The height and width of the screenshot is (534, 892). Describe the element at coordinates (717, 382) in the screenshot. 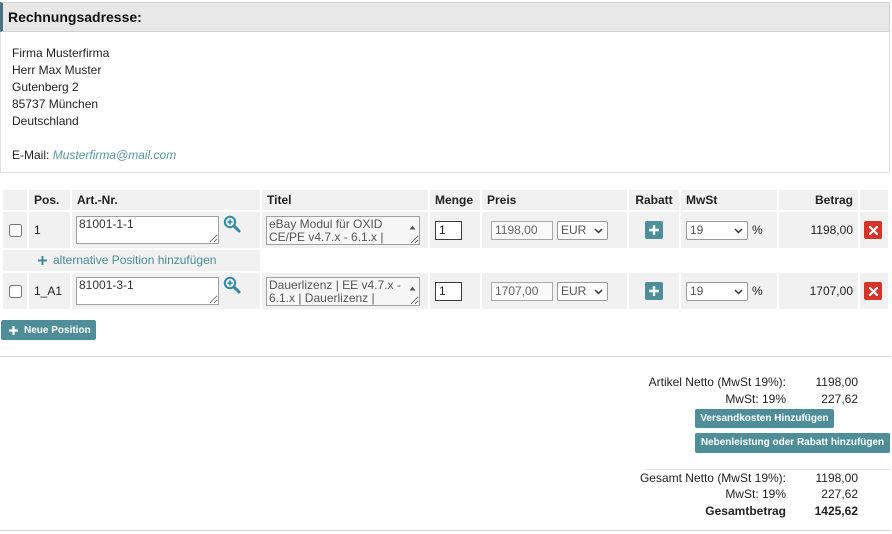

I see `artikel-netto-label: Artikel Netto (MwSt 19%):` at that location.